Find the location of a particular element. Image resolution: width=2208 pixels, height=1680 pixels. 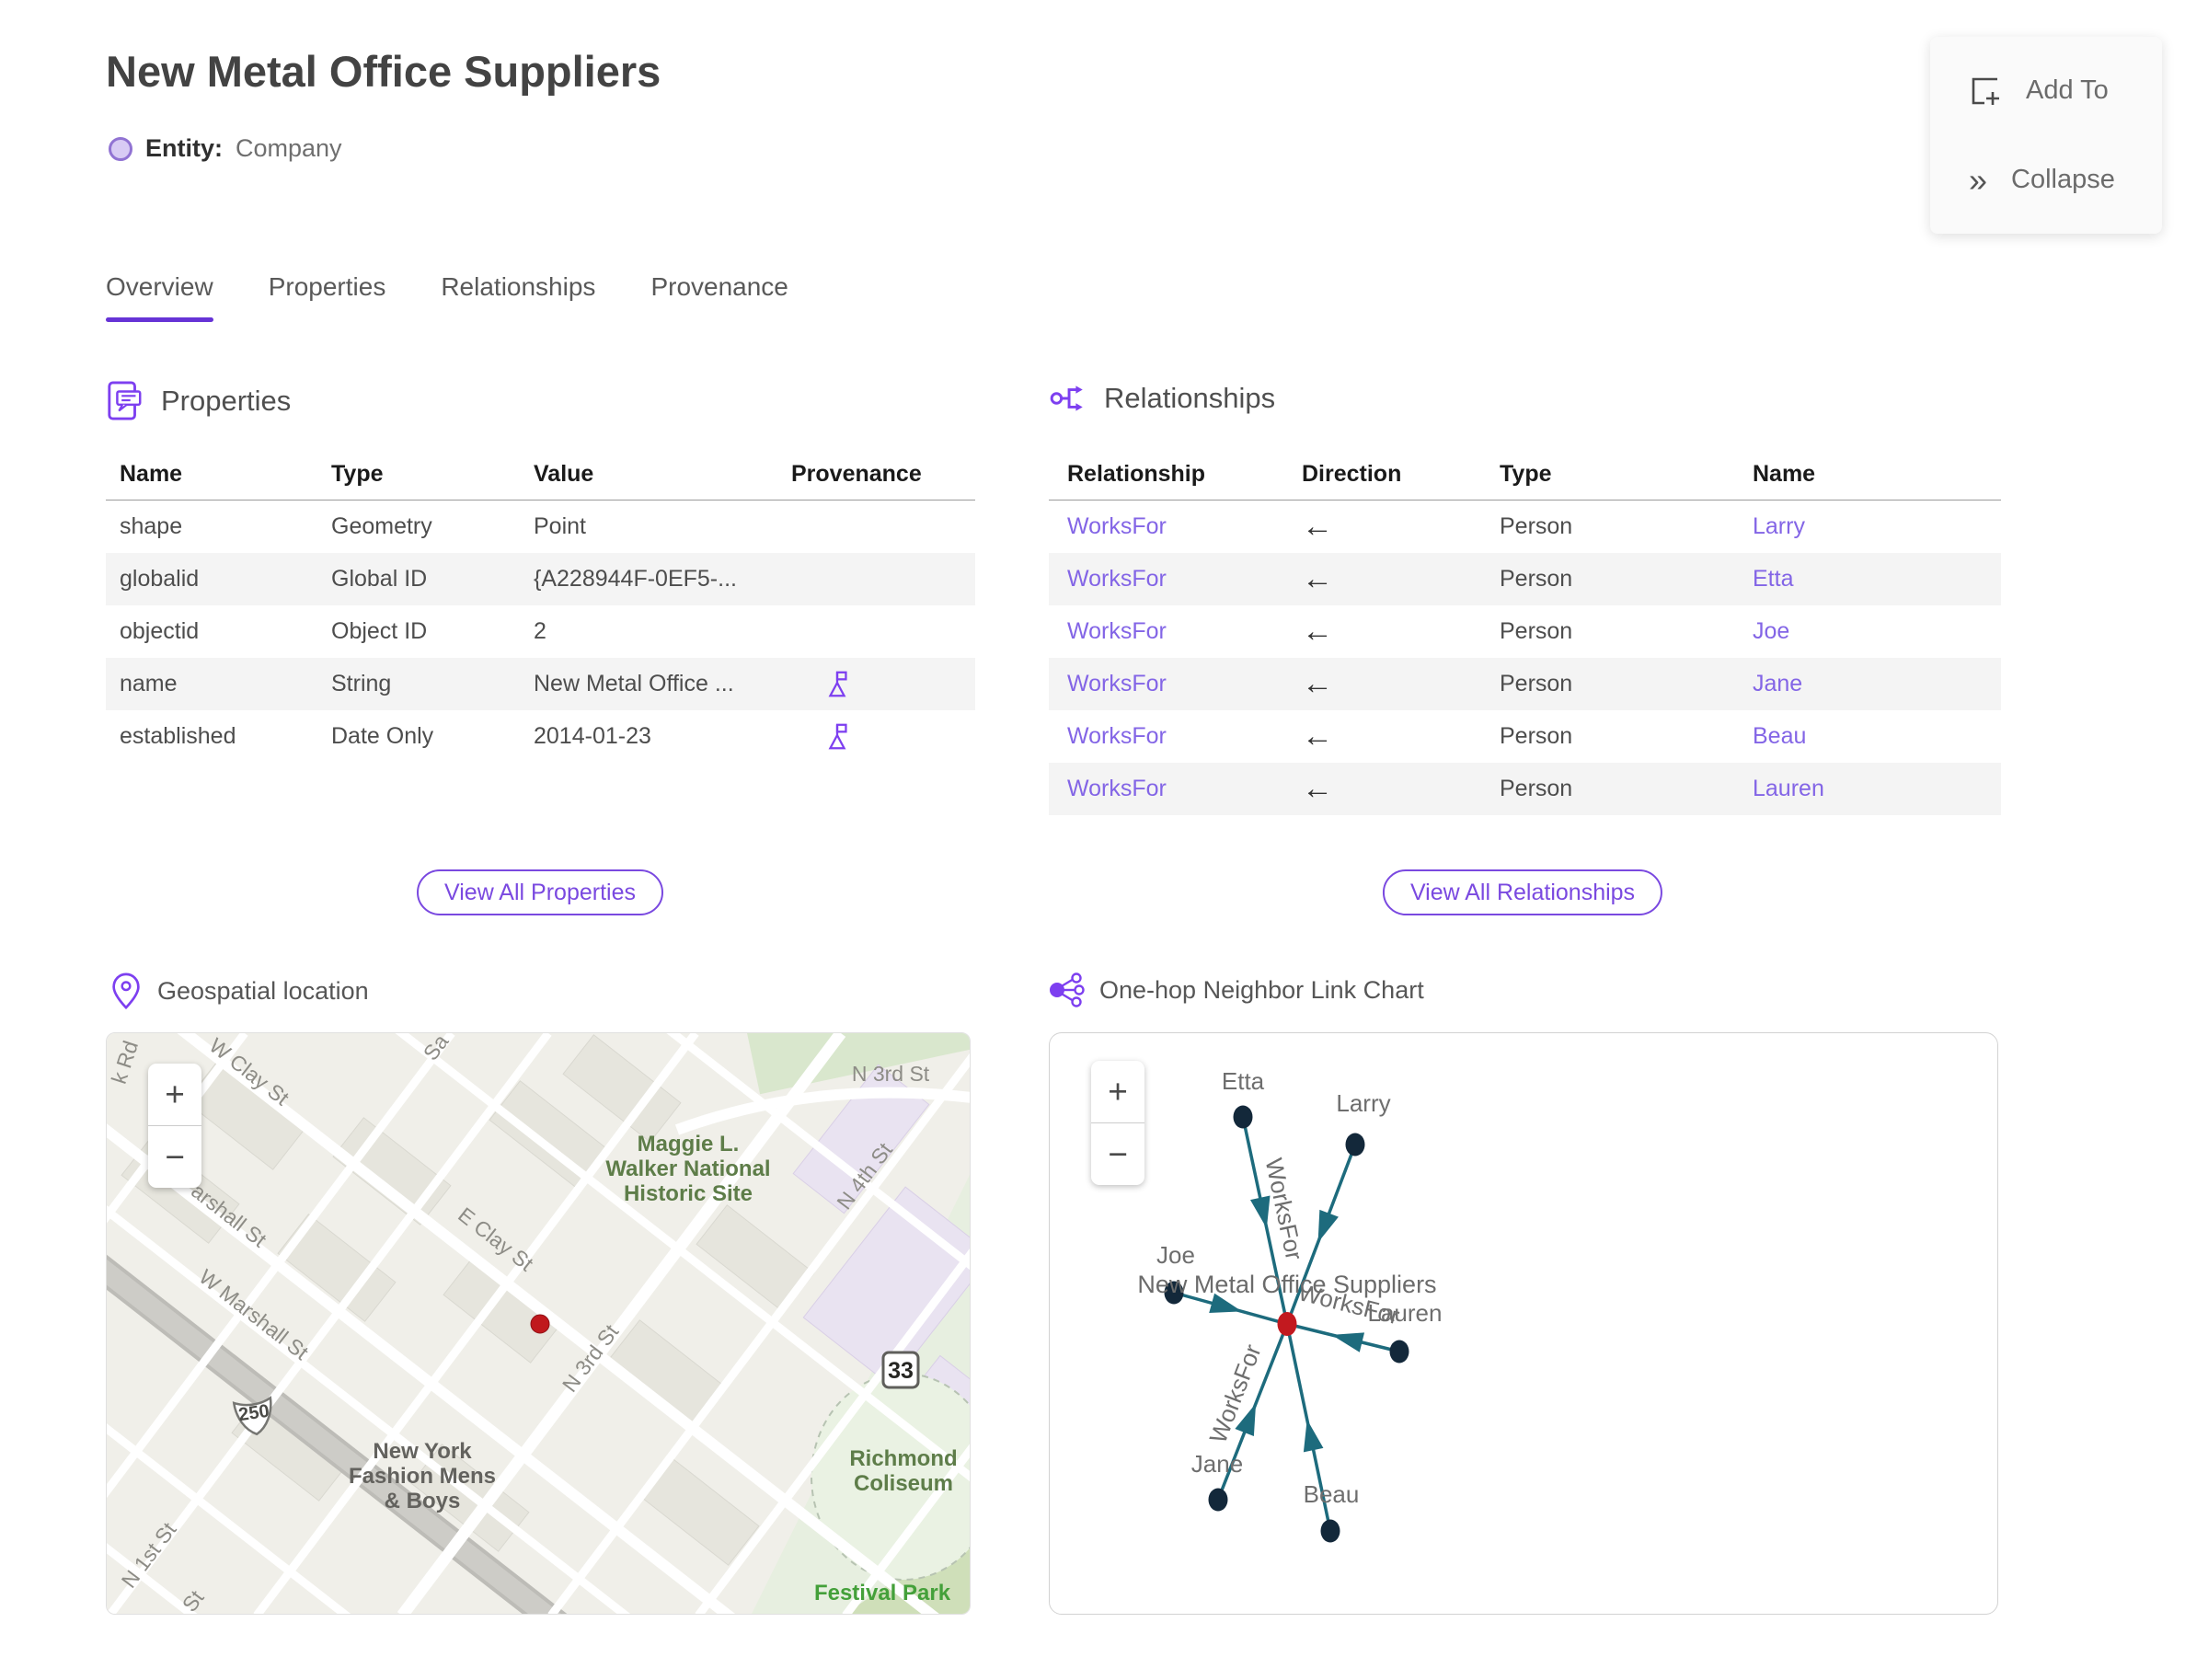

one-hop-network-icon is located at coordinates (1067, 989).